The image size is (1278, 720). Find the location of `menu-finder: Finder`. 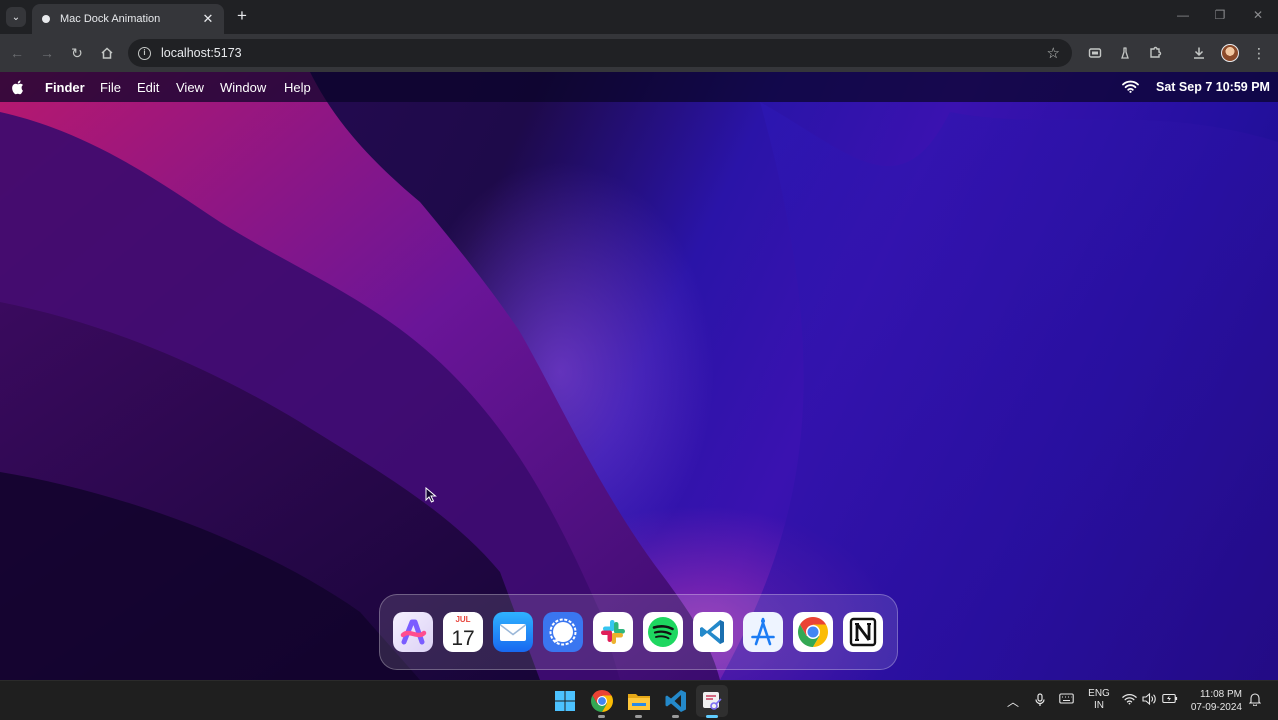

menu-finder: Finder is located at coordinates (65, 87).